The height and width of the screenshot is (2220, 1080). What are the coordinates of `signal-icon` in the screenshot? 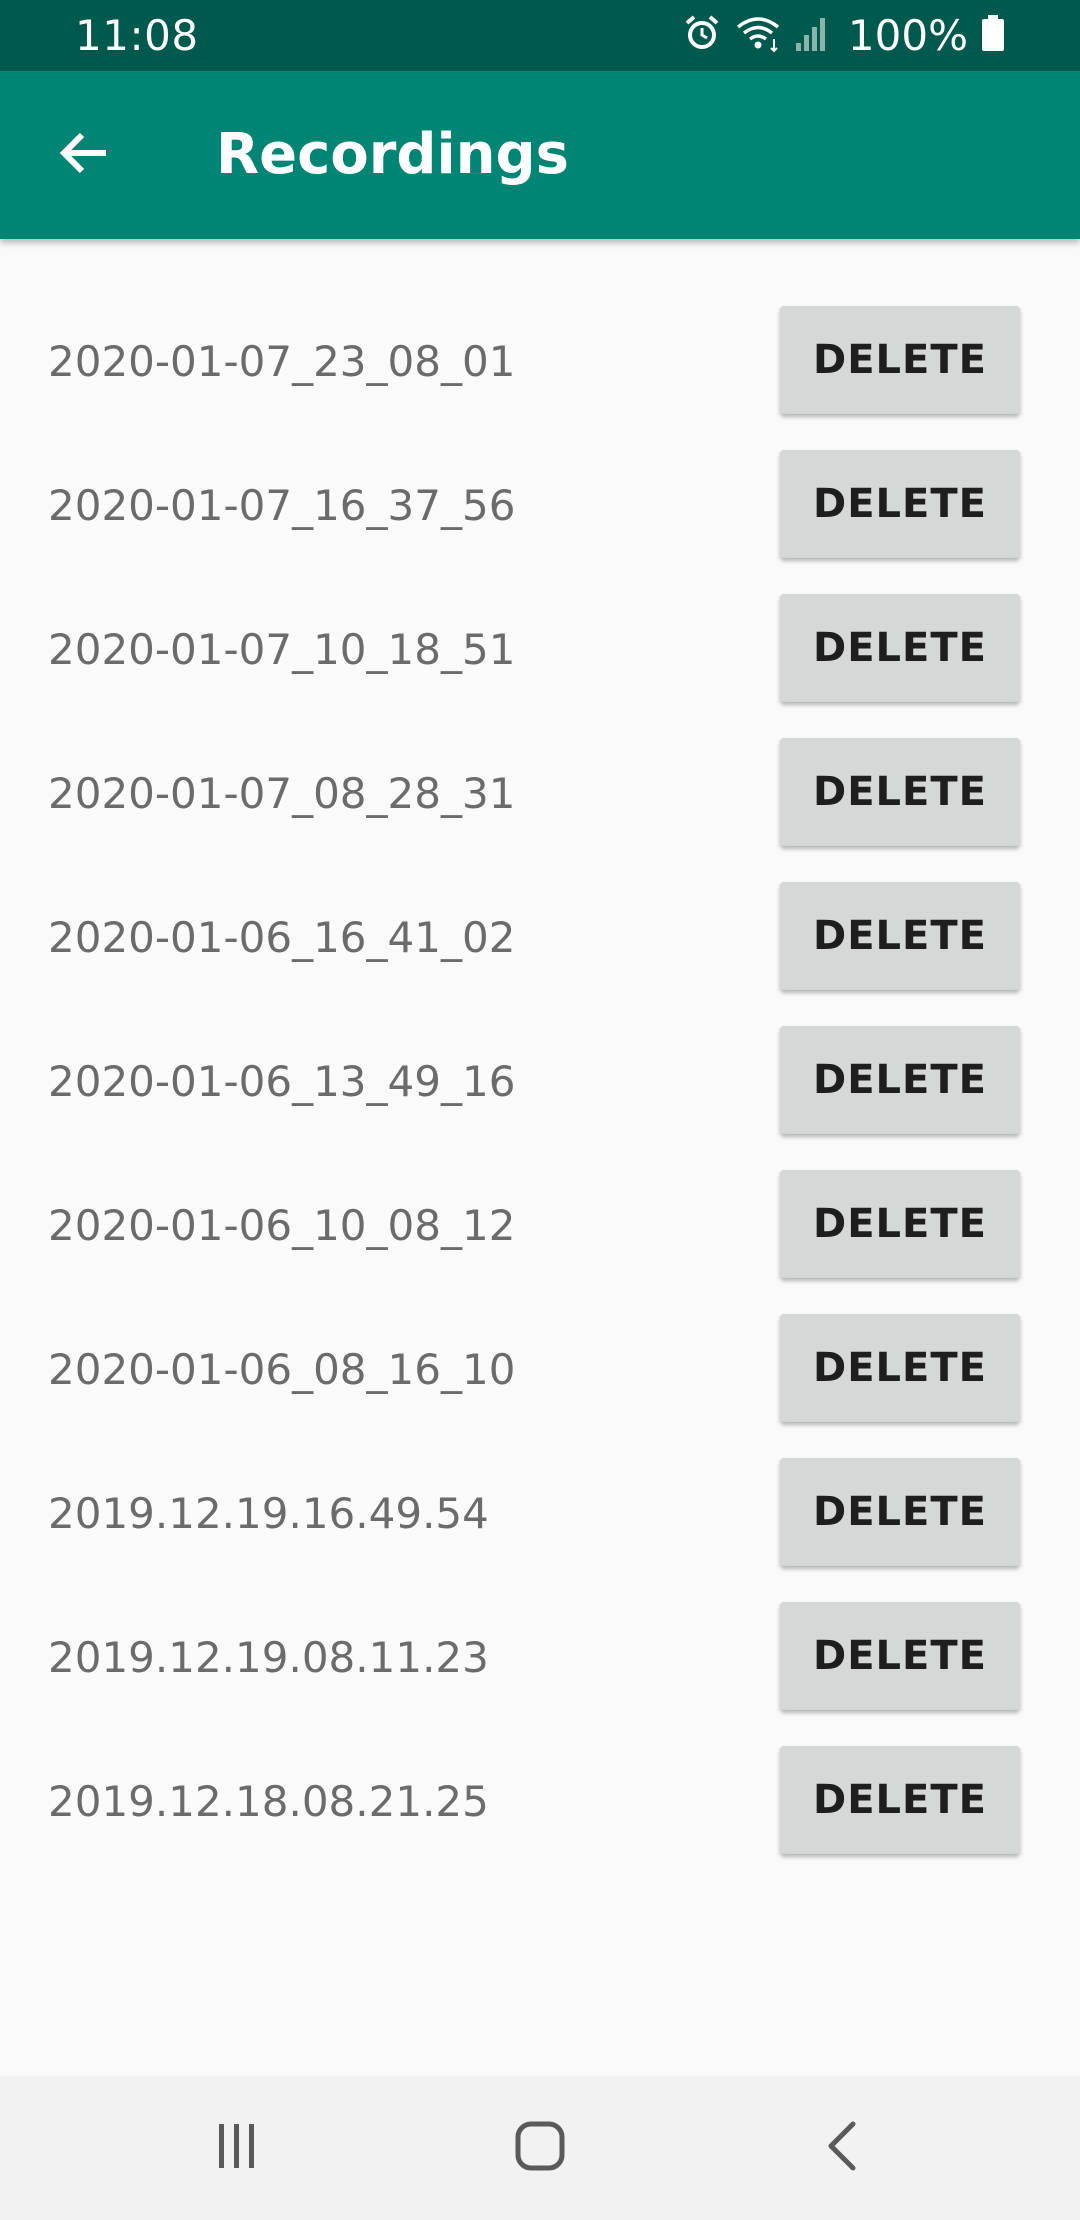 It's located at (812, 35).